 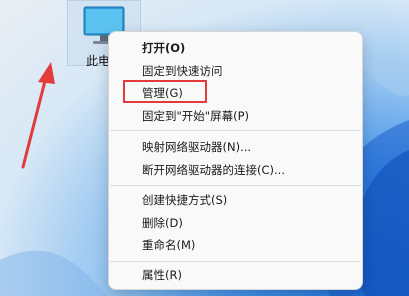 I want to click on menu-item-properties: 属性(R), so click(x=162, y=275).